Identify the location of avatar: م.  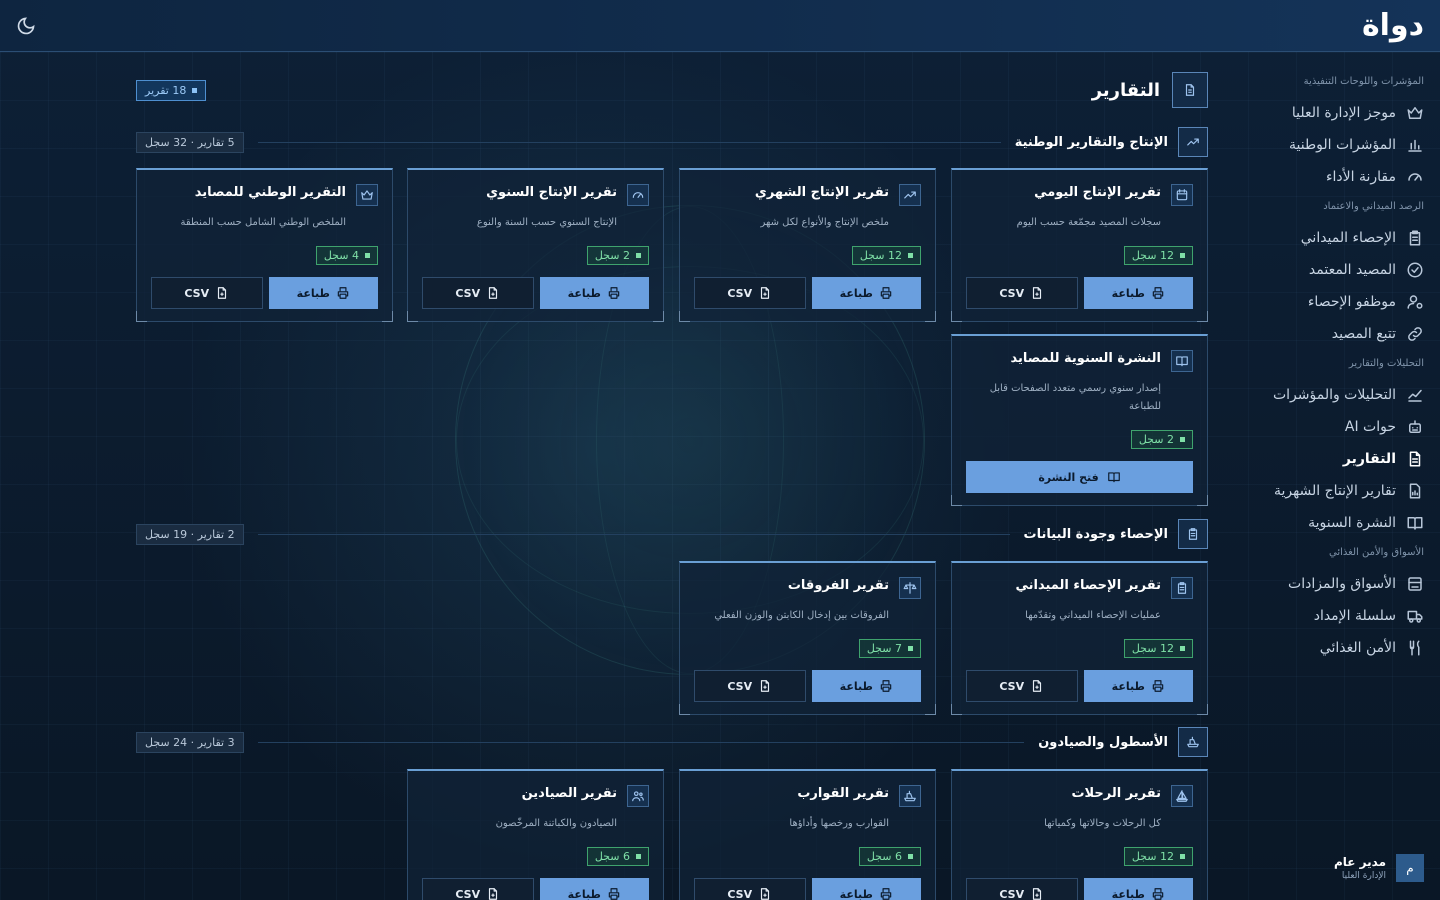
(1410, 868).